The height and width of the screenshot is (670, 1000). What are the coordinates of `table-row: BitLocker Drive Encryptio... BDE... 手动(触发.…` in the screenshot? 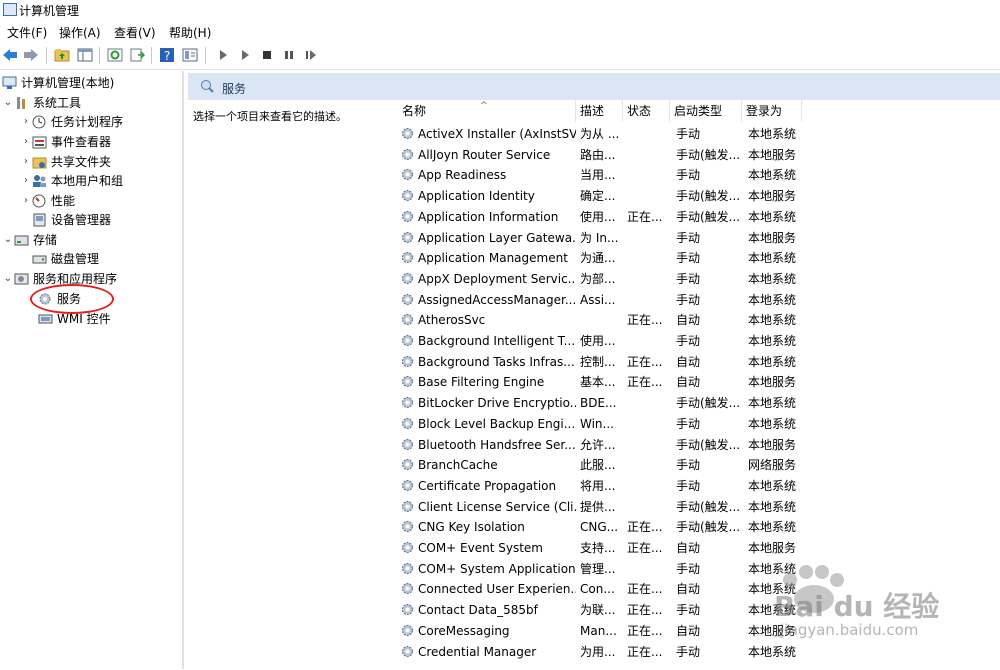 It's located at (699, 403).